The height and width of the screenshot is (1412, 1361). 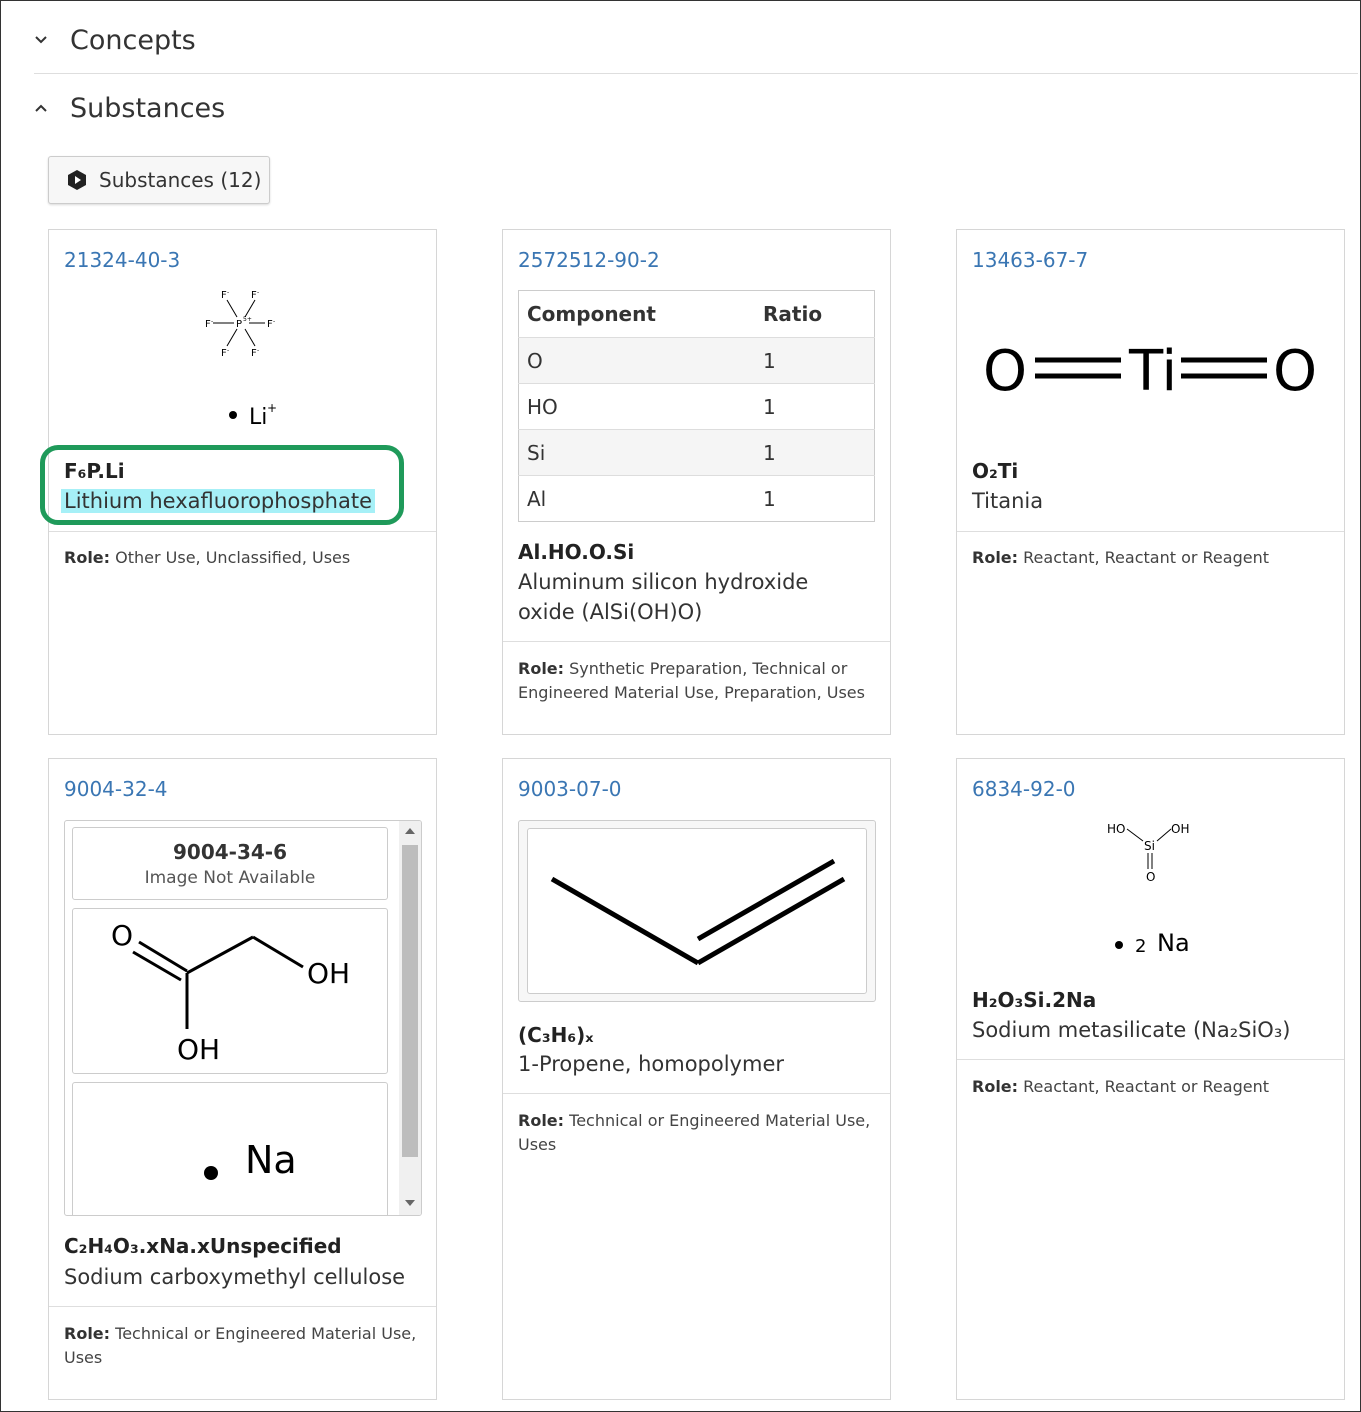 What do you see at coordinates (222, 485) in the screenshot?
I see `highlight-ring` at bounding box center [222, 485].